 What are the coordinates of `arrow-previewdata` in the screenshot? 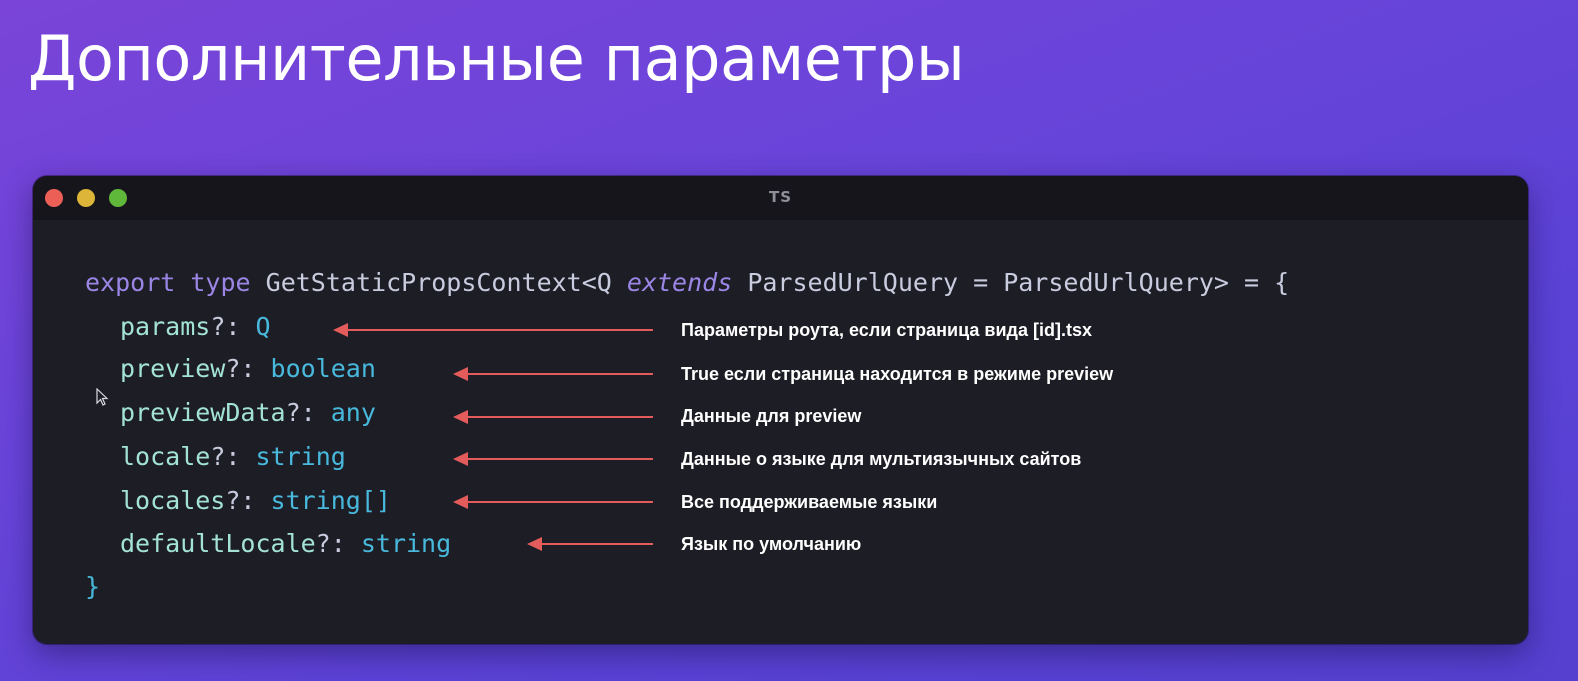 It's located at (553, 417).